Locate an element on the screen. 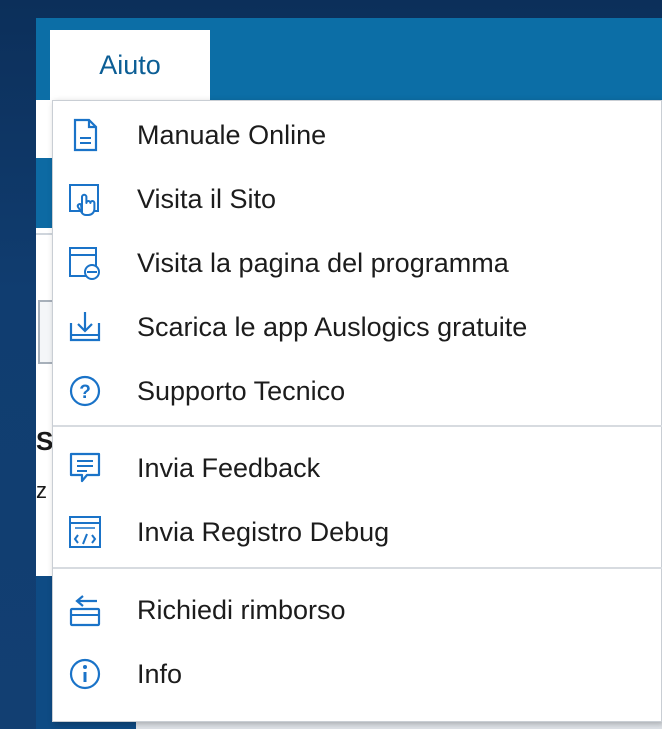 The height and width of the screenshot is (729, 662). menu-item-label: Scarica le app Auslogics gratuite is located at coordinates (332, 326).